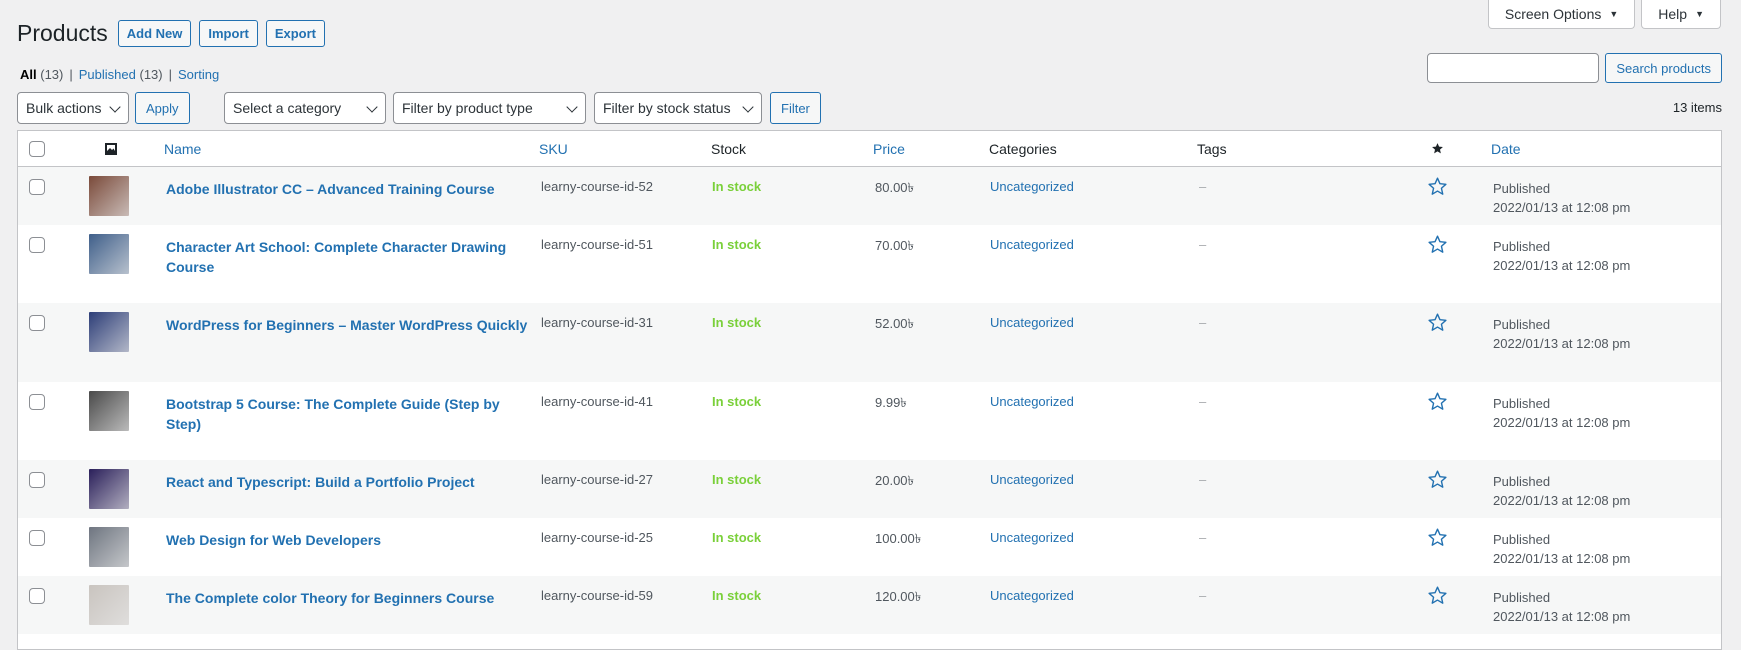 This screenshot has height=650, width=1741. What do you see at coordinates (1699, 14) in the screenshot?
I see `caret-down-icon: ▼` at bounding box center [1699, 14].